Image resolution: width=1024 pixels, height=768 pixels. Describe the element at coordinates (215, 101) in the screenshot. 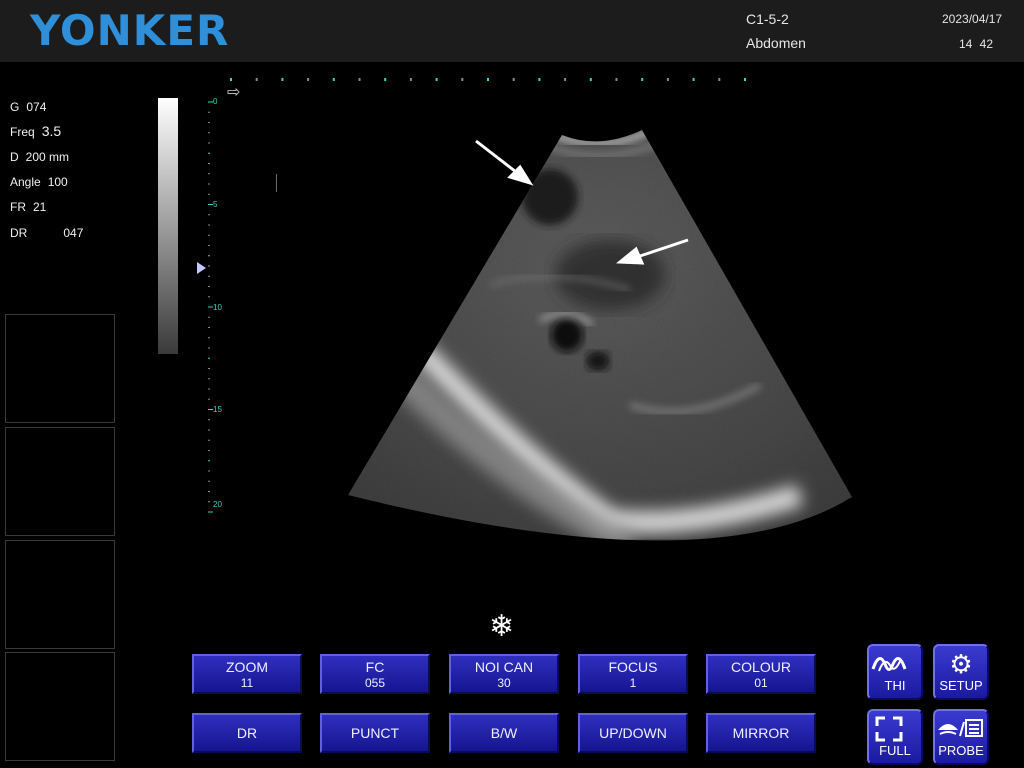

I see `depth-label-0: 0` at that location.